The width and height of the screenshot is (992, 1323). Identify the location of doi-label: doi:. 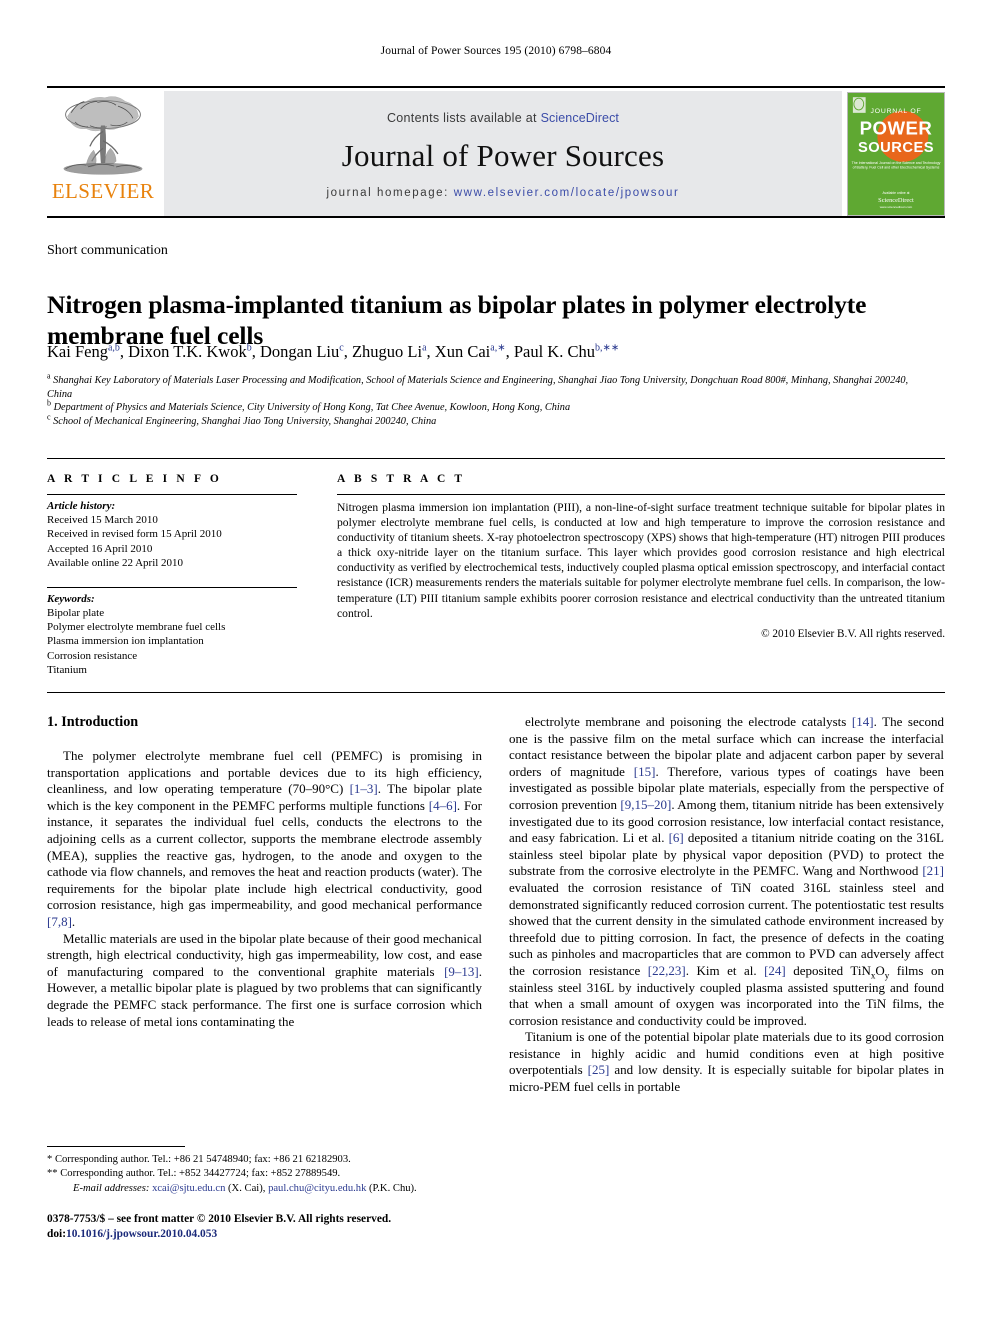
(56, 1233).